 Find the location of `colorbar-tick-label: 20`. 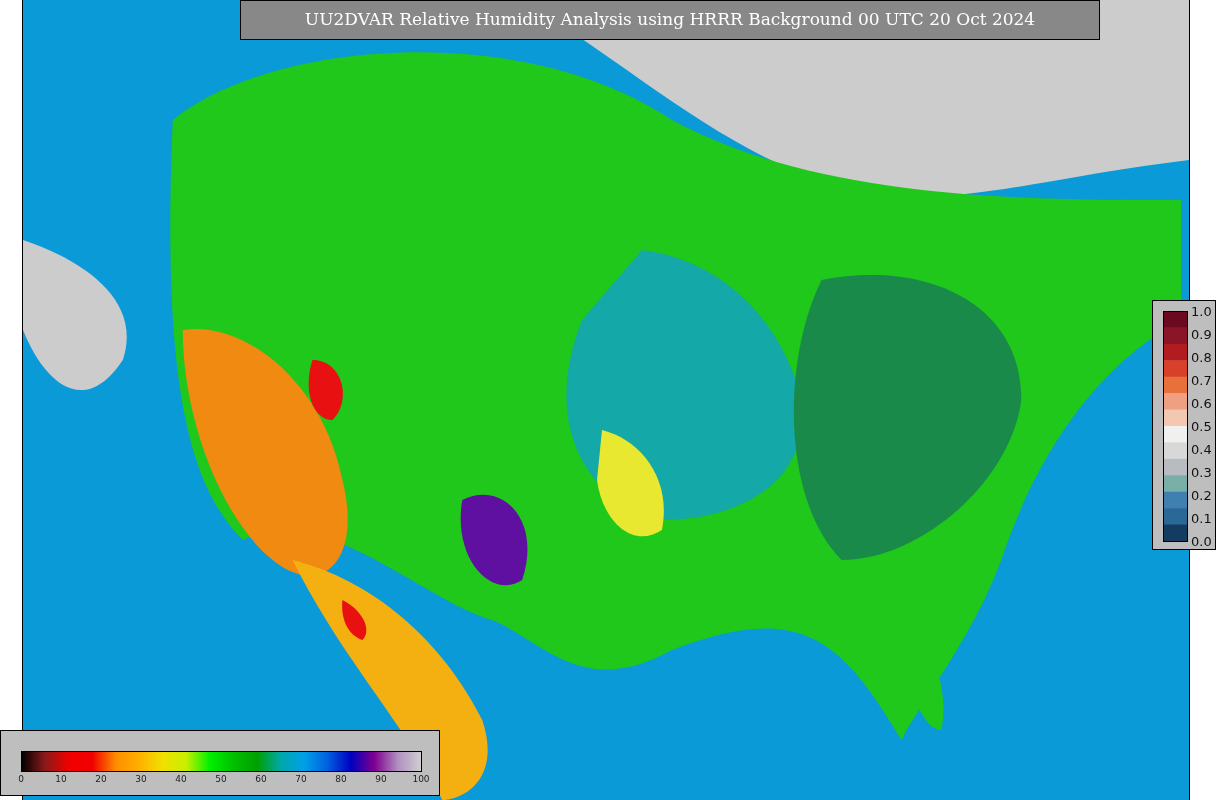

colorbar-tick-label: 20 is located at coordinates (101, 779).